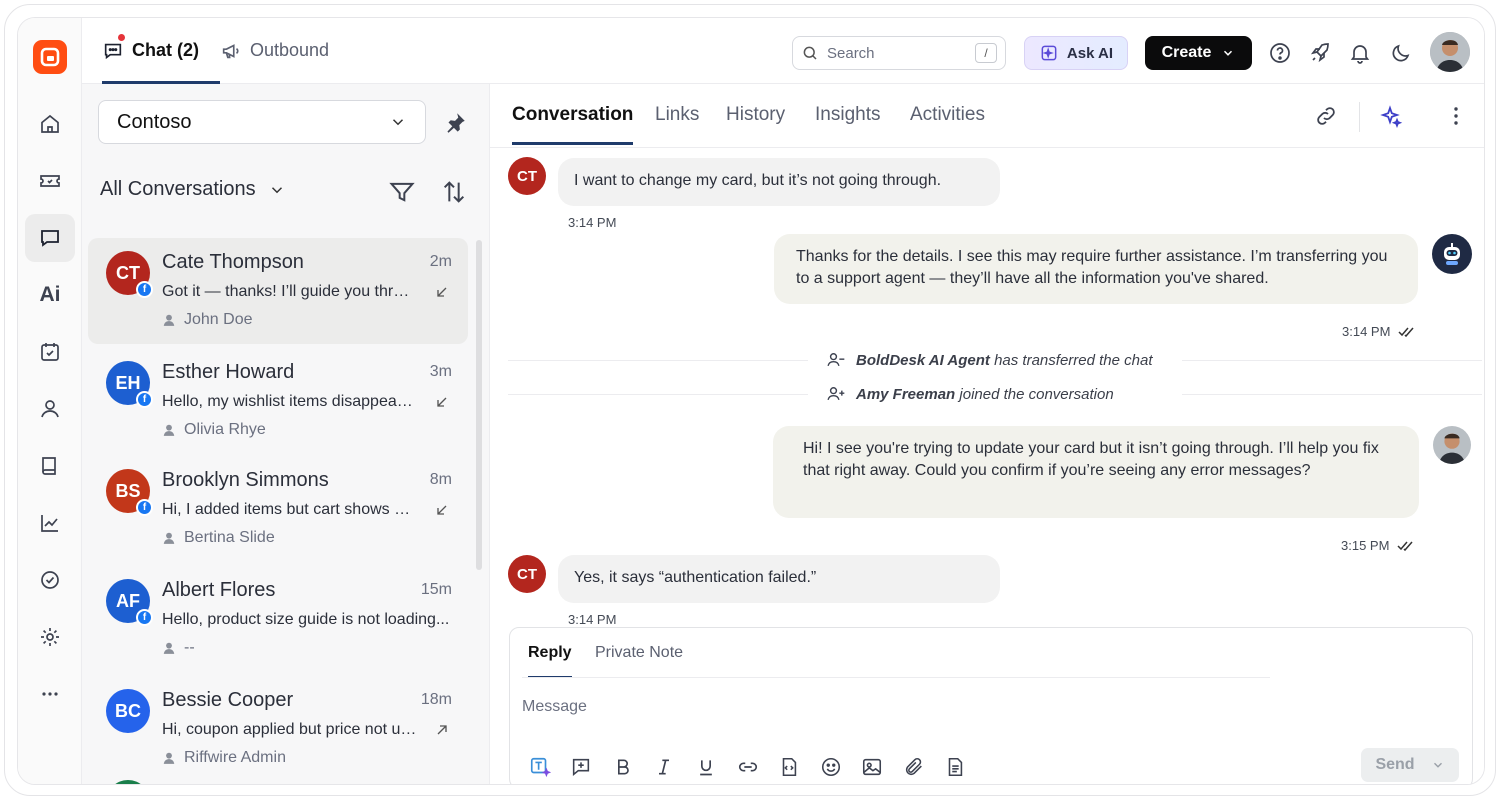 The height and width of the screenshot is (800, 1500). Describe the element at coordinates (986, 53) in the screenshot. I see `search-shortcut: /` at that location.